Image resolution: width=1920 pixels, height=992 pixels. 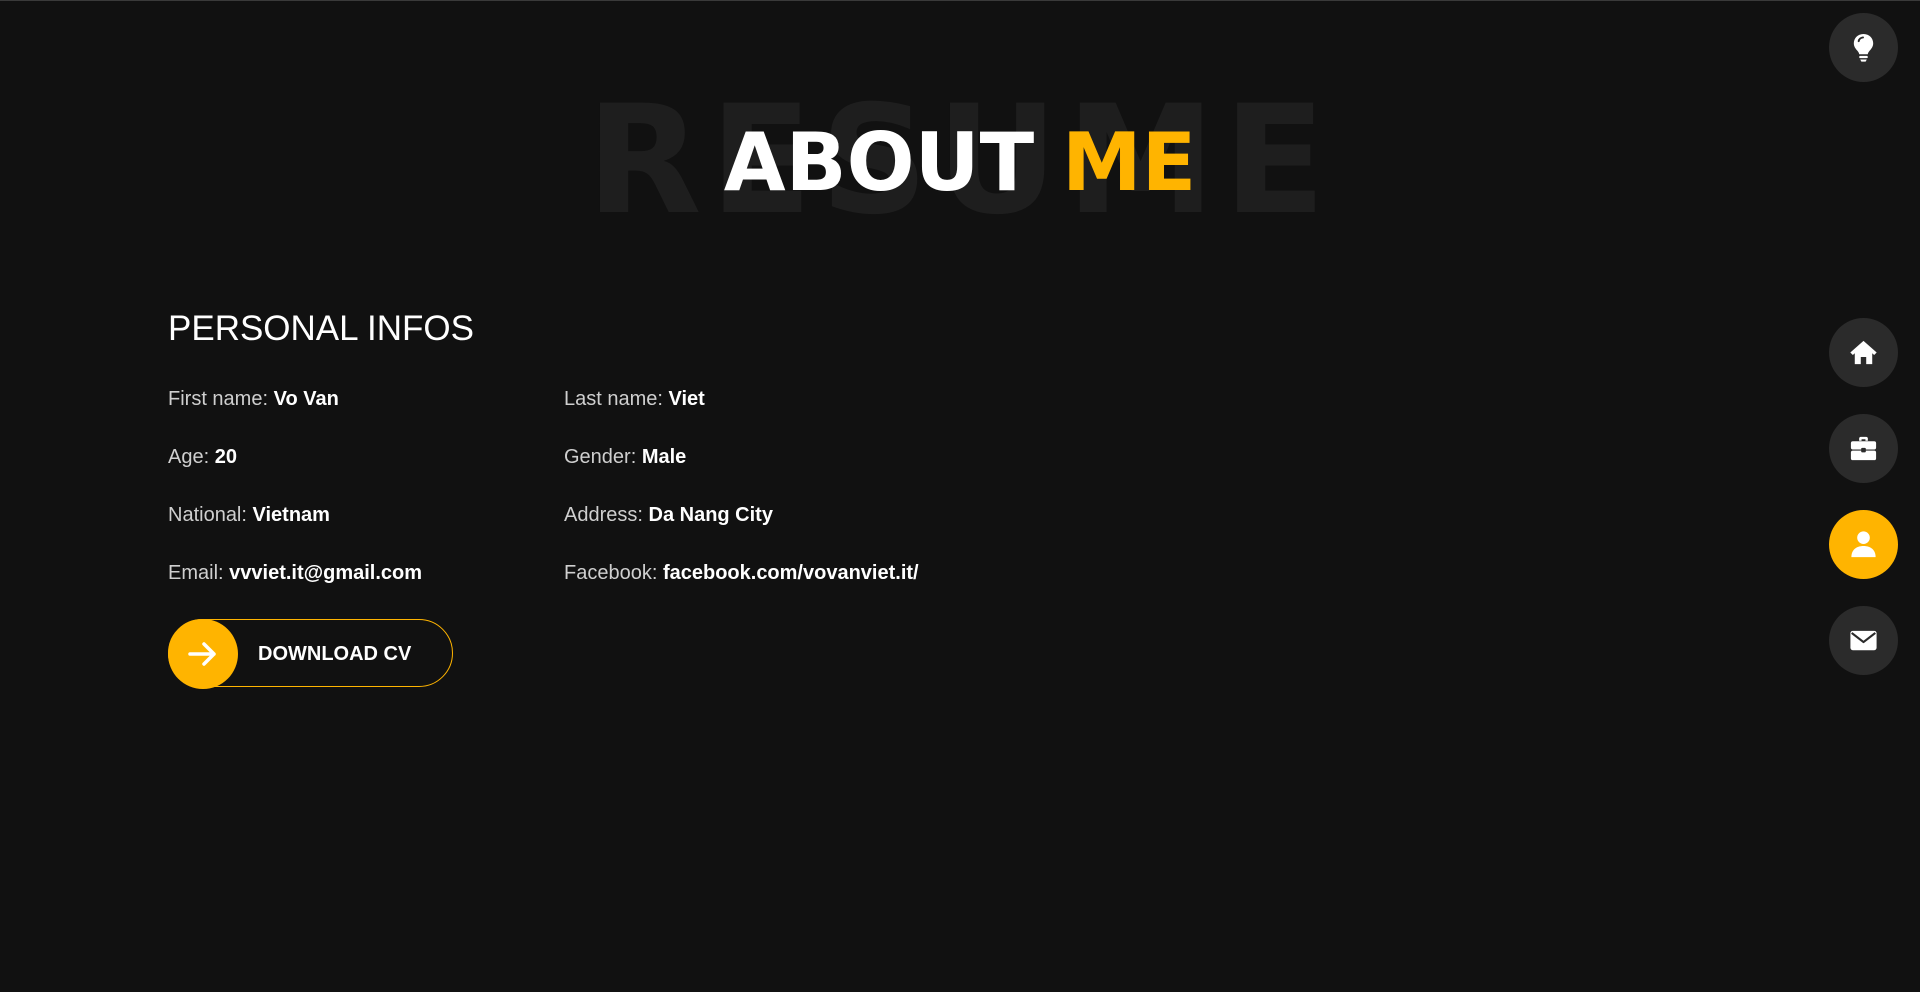 What do you see at coordinates (196, 573) in the screenshot?
I see `info-label: Email:` at bounding box center [196, 573].